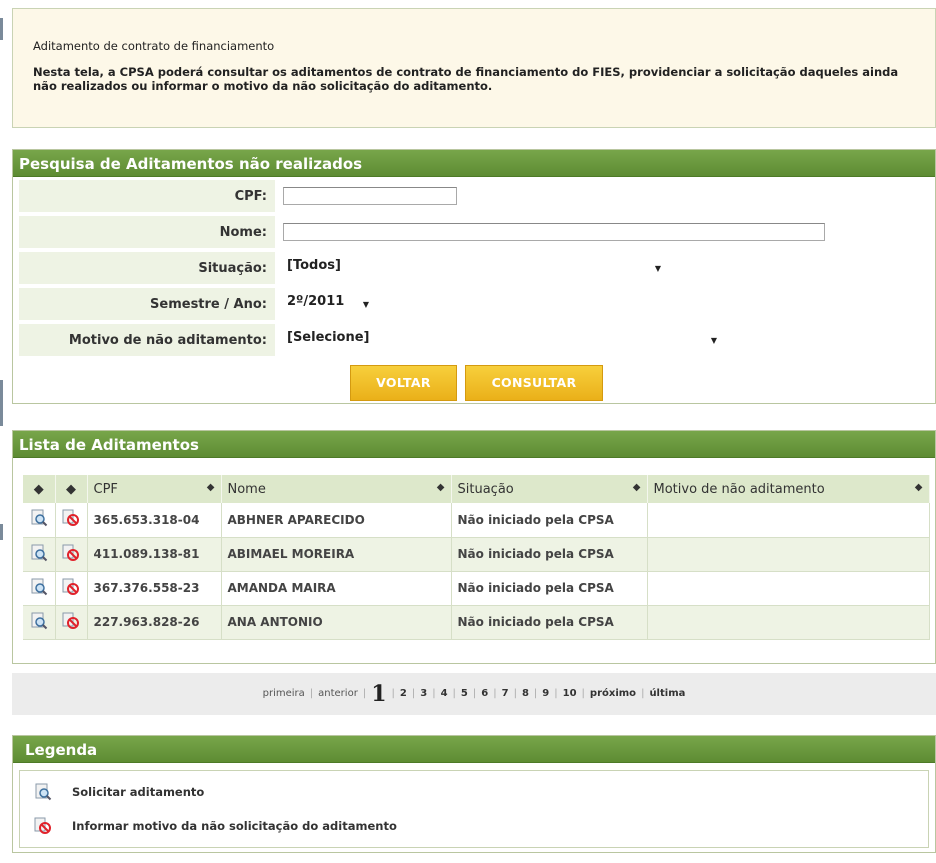  What do you see at coordinates (154, 588) in the screenshot?
I see `cpf-cell: 367.376.558-23` at bounding box center [154, 588].